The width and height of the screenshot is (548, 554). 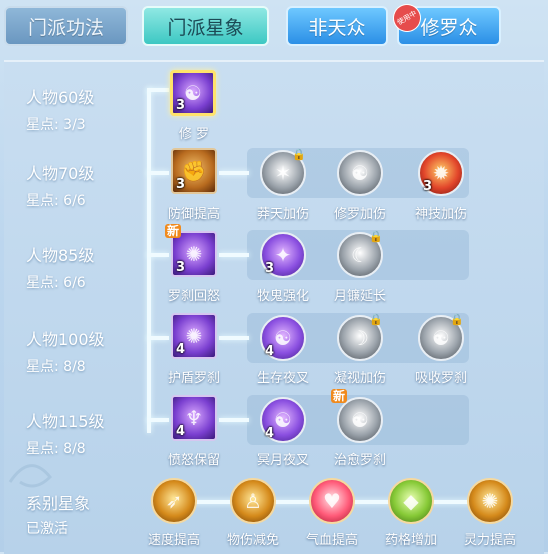 What do you see at coordinates (283, 255) in the screenshot?
I see `skill-mugui-boost: ✦ 3` at bounding box center [283, 255].